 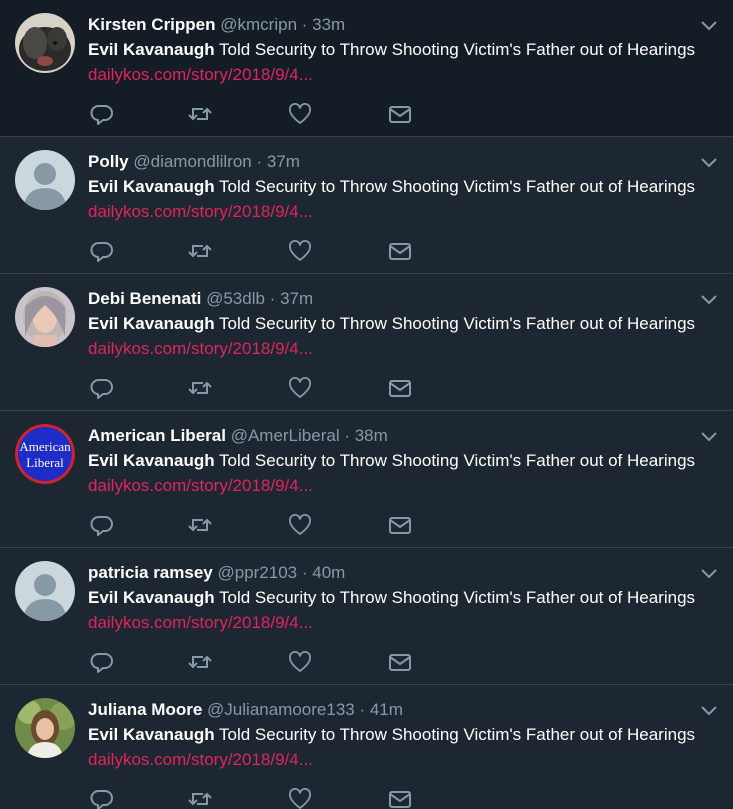 What do you see at coordinates (157, 435) in the screenshot?
I see `author-name: American Liberal` at bounding box center [157, 435].